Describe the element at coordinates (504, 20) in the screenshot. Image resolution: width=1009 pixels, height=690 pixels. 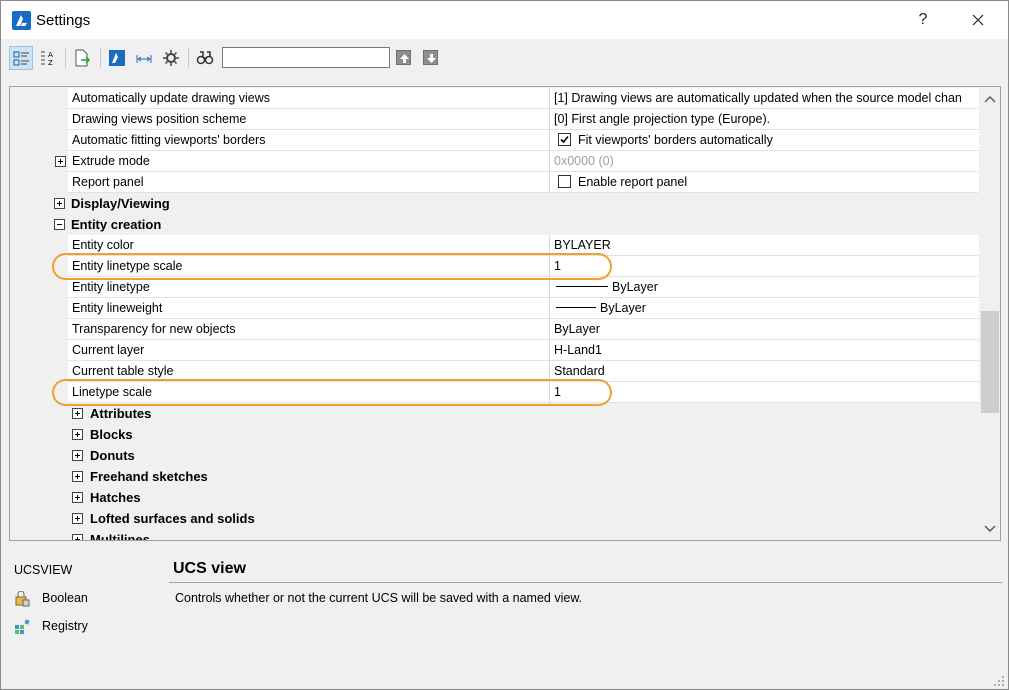
I see `title-bar: Settings ?` at that location.